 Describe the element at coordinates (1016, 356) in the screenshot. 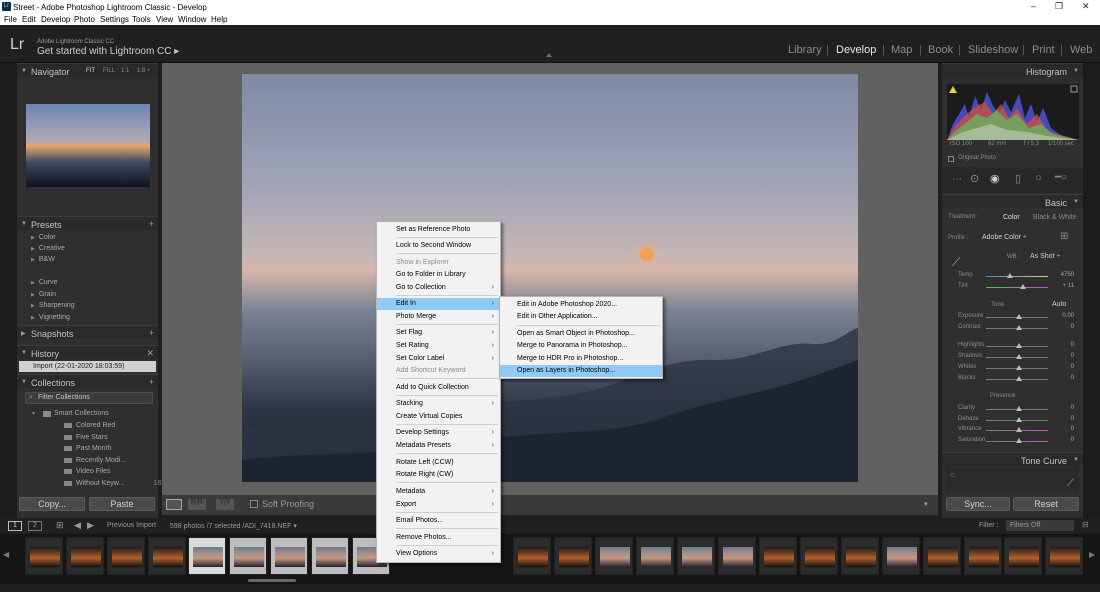

I see `shadows-slider: Shadows 0` at that location.